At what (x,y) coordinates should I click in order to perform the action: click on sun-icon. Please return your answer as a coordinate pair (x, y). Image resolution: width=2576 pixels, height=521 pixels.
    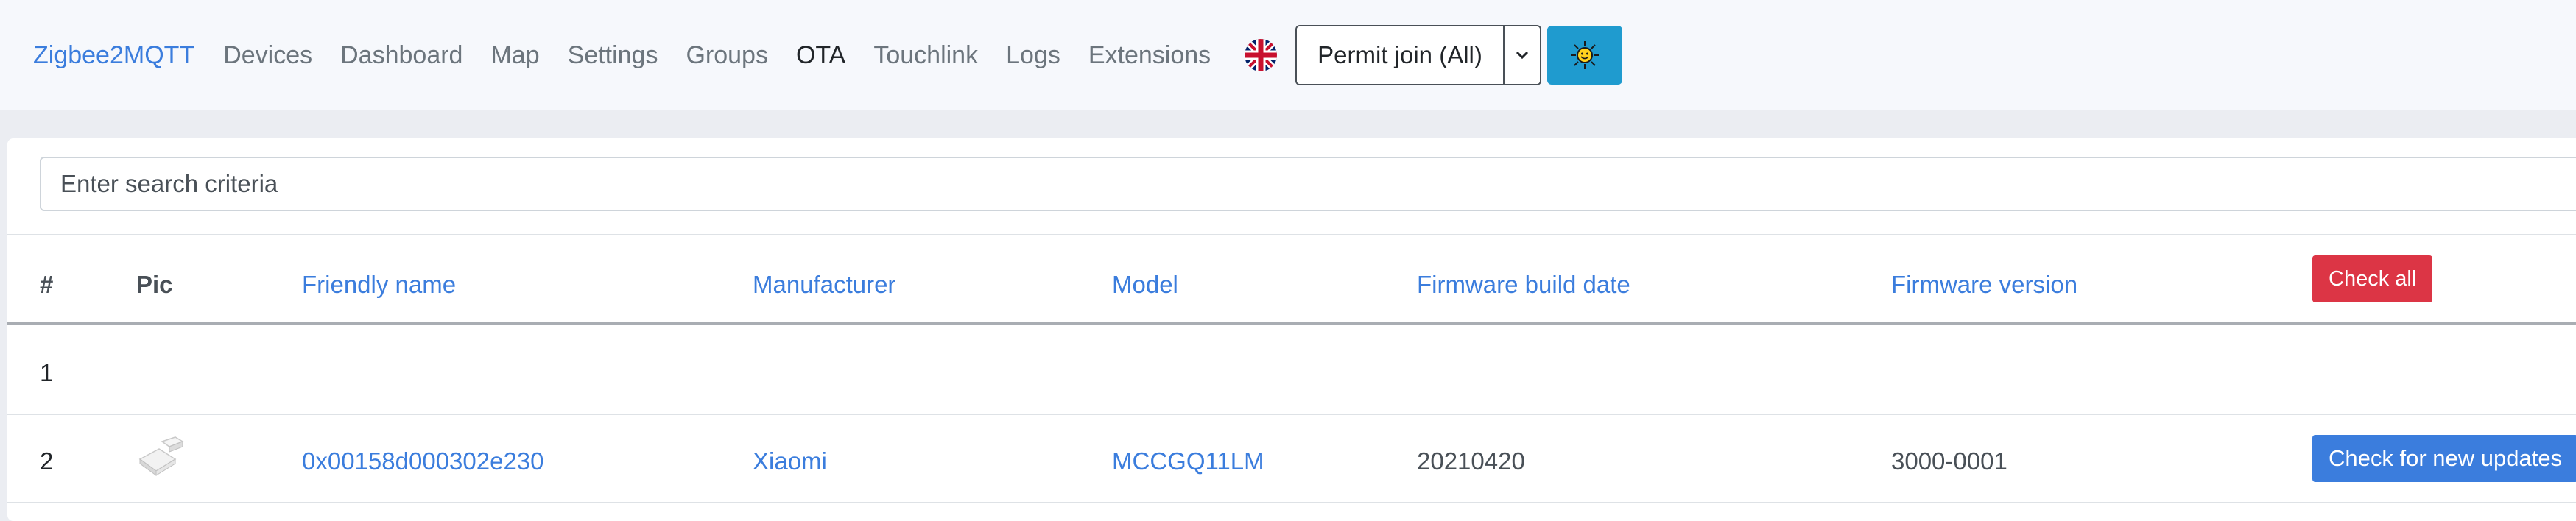
    Looking at the image, I should click on (1584, 55).